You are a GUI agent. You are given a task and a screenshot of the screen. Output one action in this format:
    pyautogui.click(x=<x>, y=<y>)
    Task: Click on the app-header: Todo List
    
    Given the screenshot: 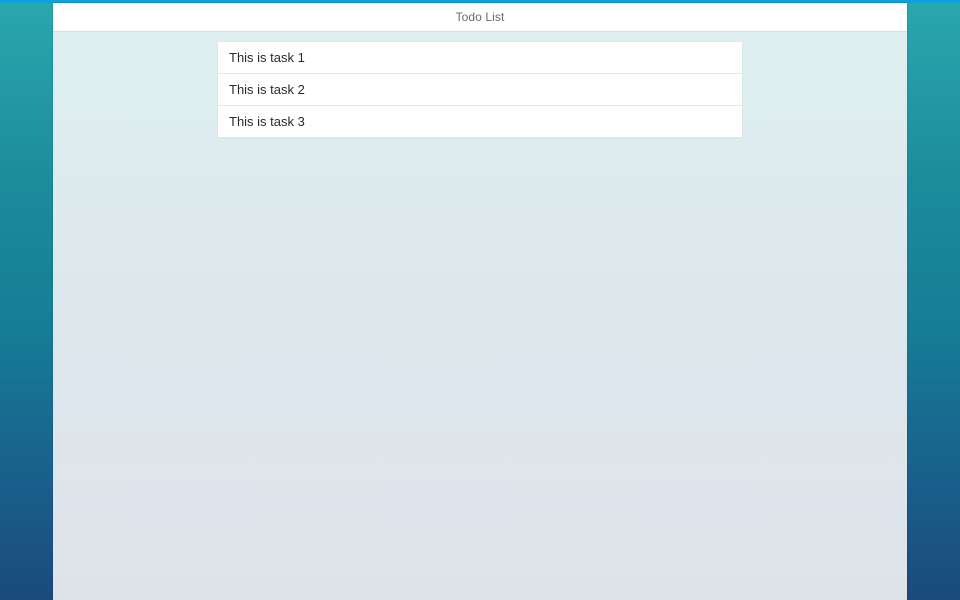 What is the action you would take?
    pyautogui.click(x=480, y=17)
    